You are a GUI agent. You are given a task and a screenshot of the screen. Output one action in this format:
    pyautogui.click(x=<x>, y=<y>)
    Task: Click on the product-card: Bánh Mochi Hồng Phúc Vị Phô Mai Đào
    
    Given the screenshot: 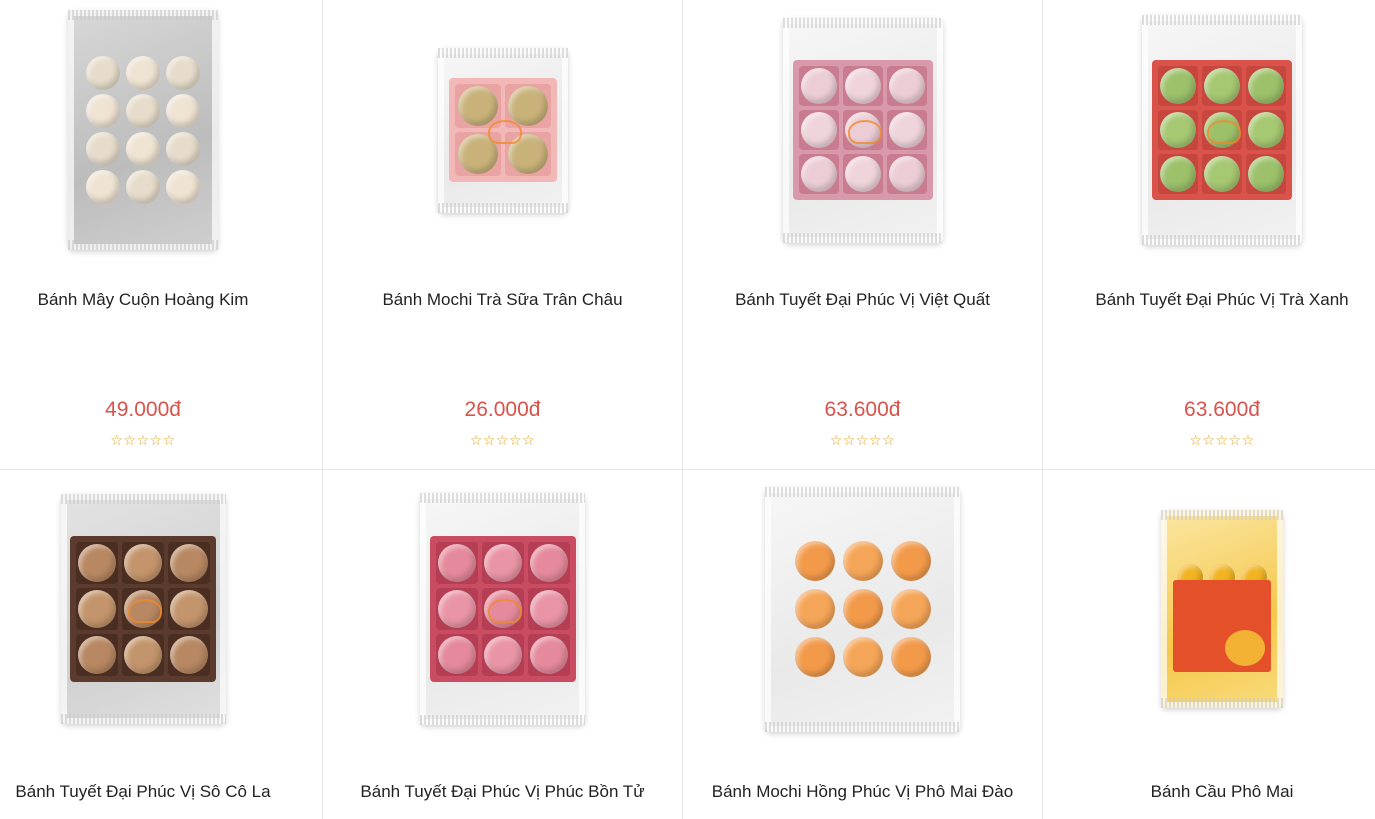 What is the action you would take?
    pyautogui.click(x=862, y=644)
    